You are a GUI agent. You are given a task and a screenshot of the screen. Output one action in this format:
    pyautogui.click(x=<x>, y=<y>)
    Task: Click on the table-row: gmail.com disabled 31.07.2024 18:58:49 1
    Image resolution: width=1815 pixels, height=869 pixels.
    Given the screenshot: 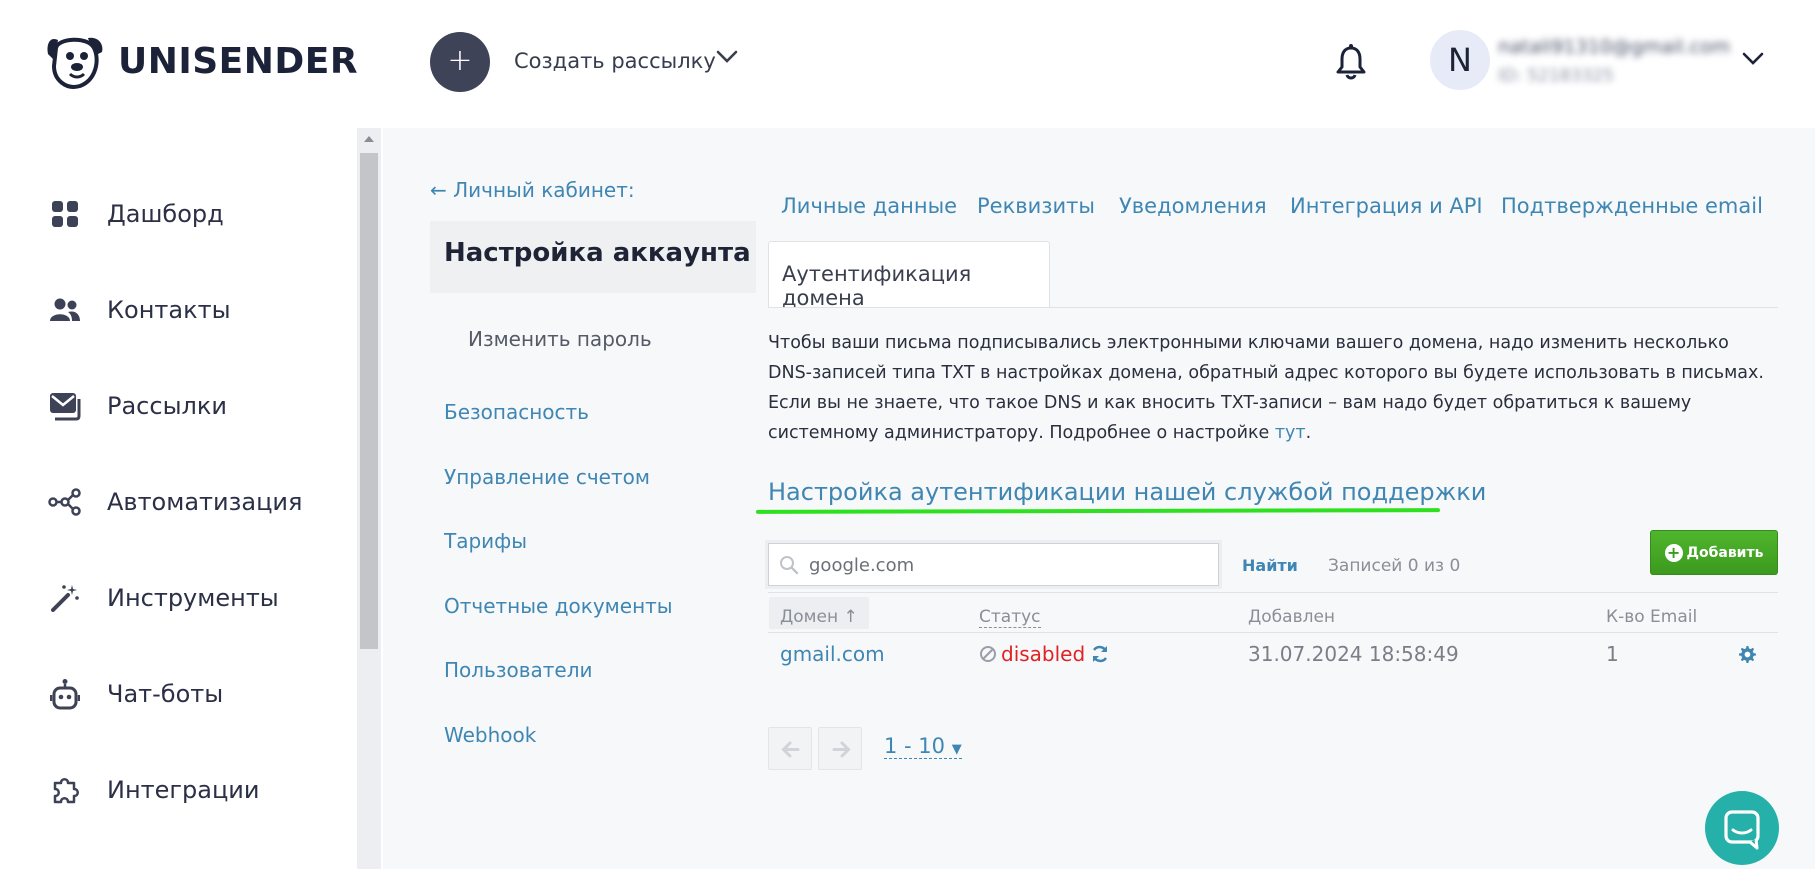 What is the action you would take?
    pyautogui.click(x=1273, y=654)
    